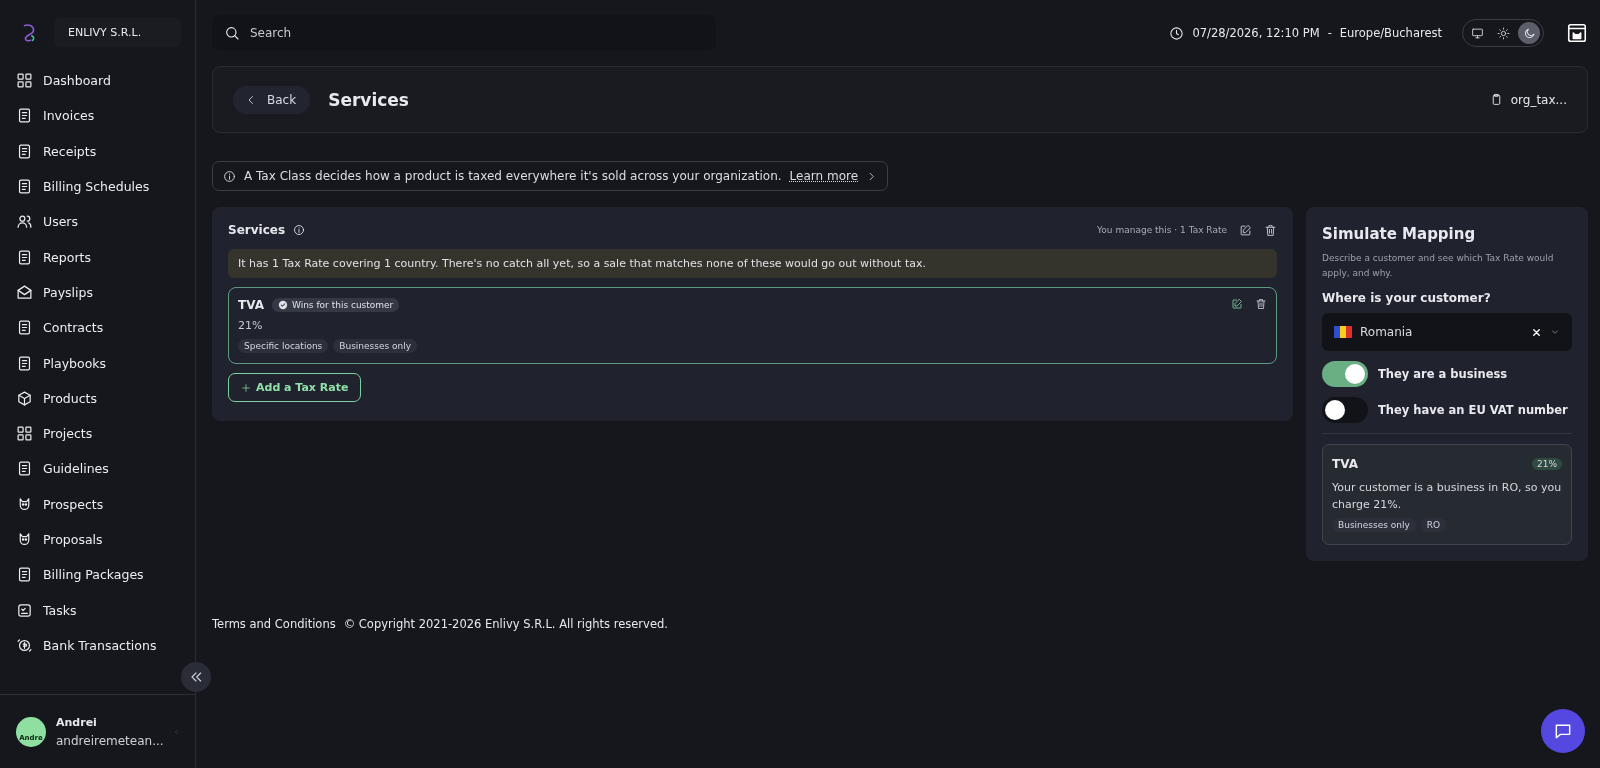  What do you see at coordinates (24, 151) in the screenshot?
I see `receipt-icon` at bounding box center [24, 151].